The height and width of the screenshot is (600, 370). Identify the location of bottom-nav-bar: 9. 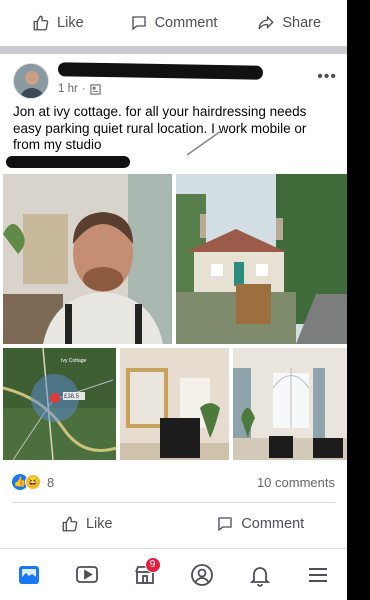
(173, 574).